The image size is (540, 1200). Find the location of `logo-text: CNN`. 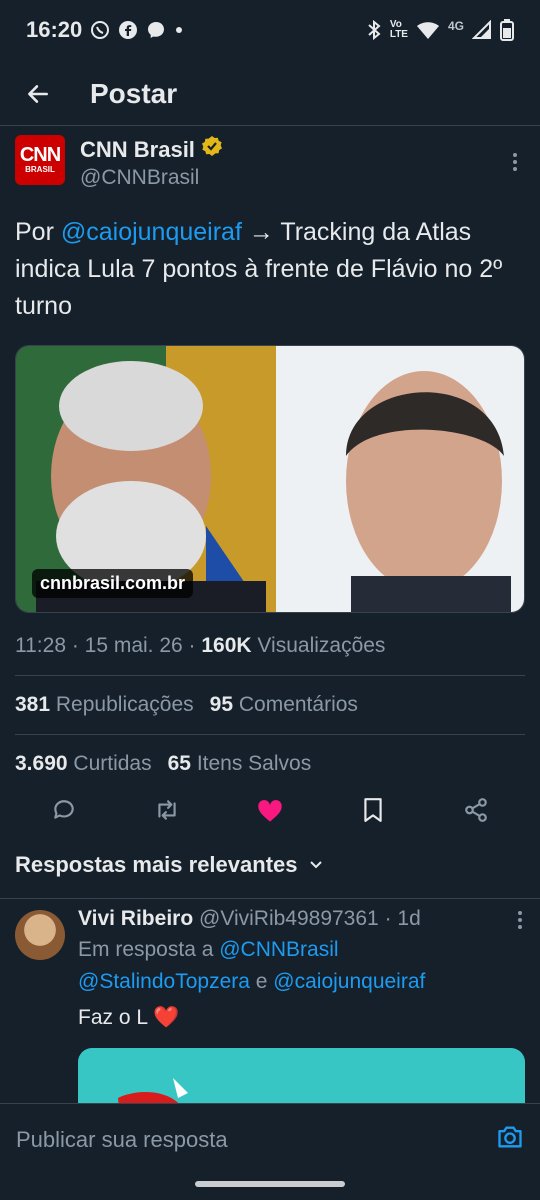

logo-text: CNN is located at coordinates (40, 155).